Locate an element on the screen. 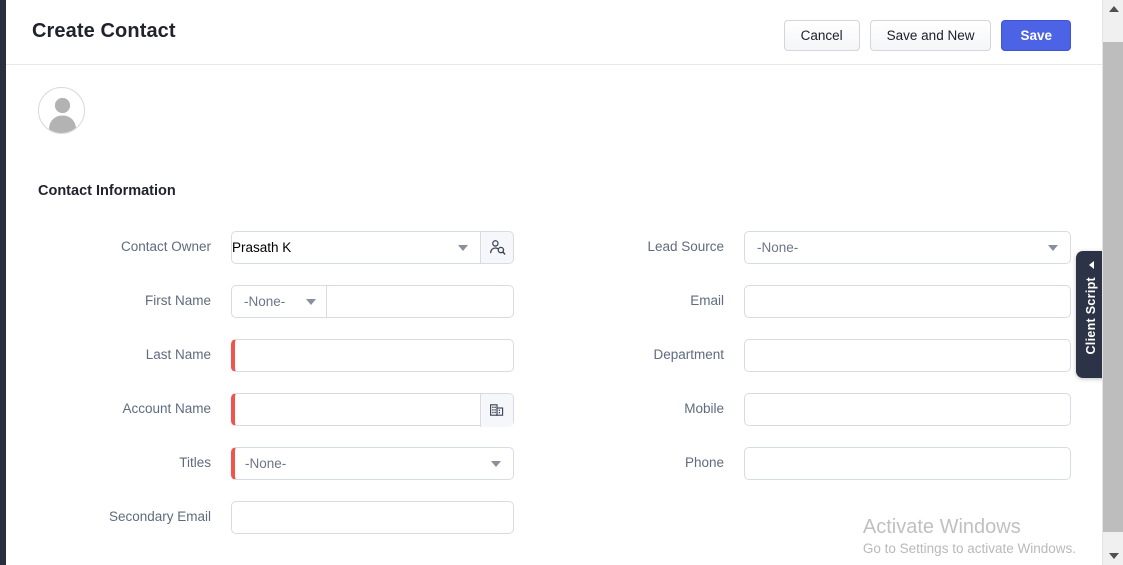 The width and height of the screenshot is (1123, 565). field-row-first-name: First Name -None- is located at coordinates (276, 301).